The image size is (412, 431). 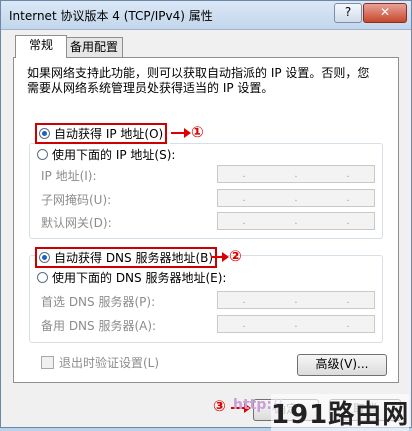 What do you see at coordinates (76, 200) in the screenshot?
I see `subnet-mask-label: 子网掩码(U):` at bounding box center [76, 200].